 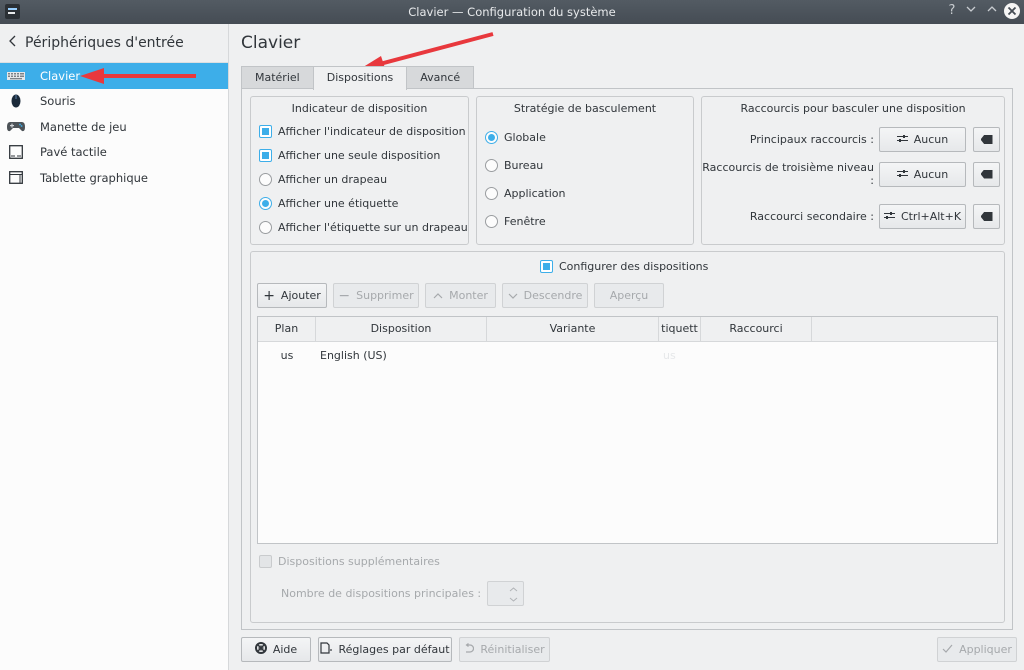 I want to click on shortcut-row-secondary: Raccourci secondaire : Ctrl+Alt+K, so click(x=851, y=216).